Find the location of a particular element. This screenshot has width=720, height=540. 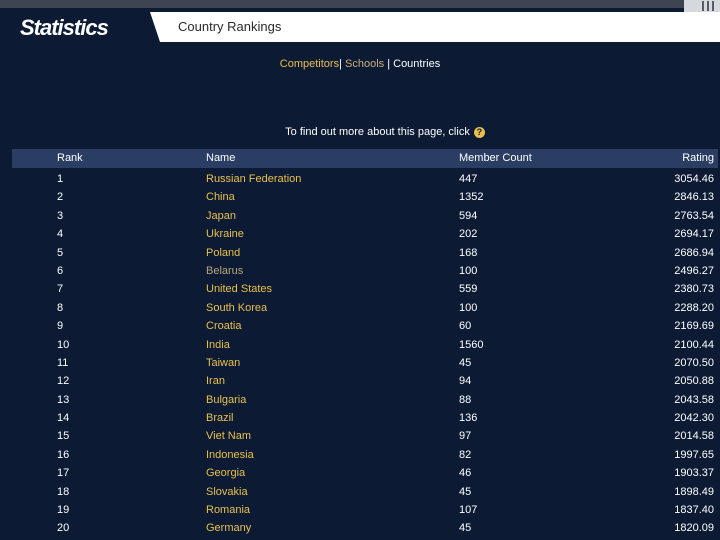

table-row: 17 Georgia 46 1903.37 is located at coordinates (365, 473).